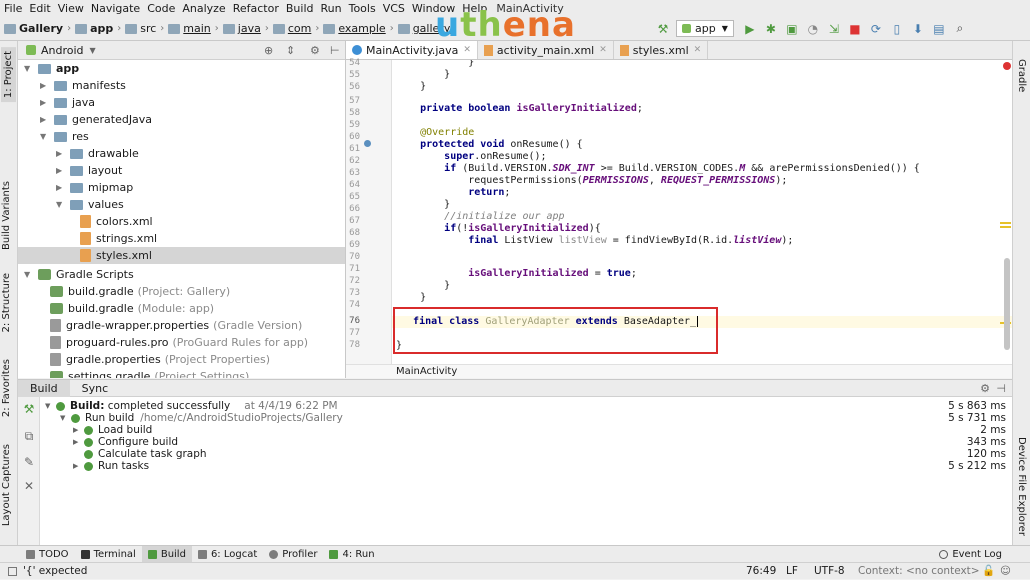  Describe the element at coordinates (1005, 571) in the screenshot. I see `inspector-icon: ☺` at that location.